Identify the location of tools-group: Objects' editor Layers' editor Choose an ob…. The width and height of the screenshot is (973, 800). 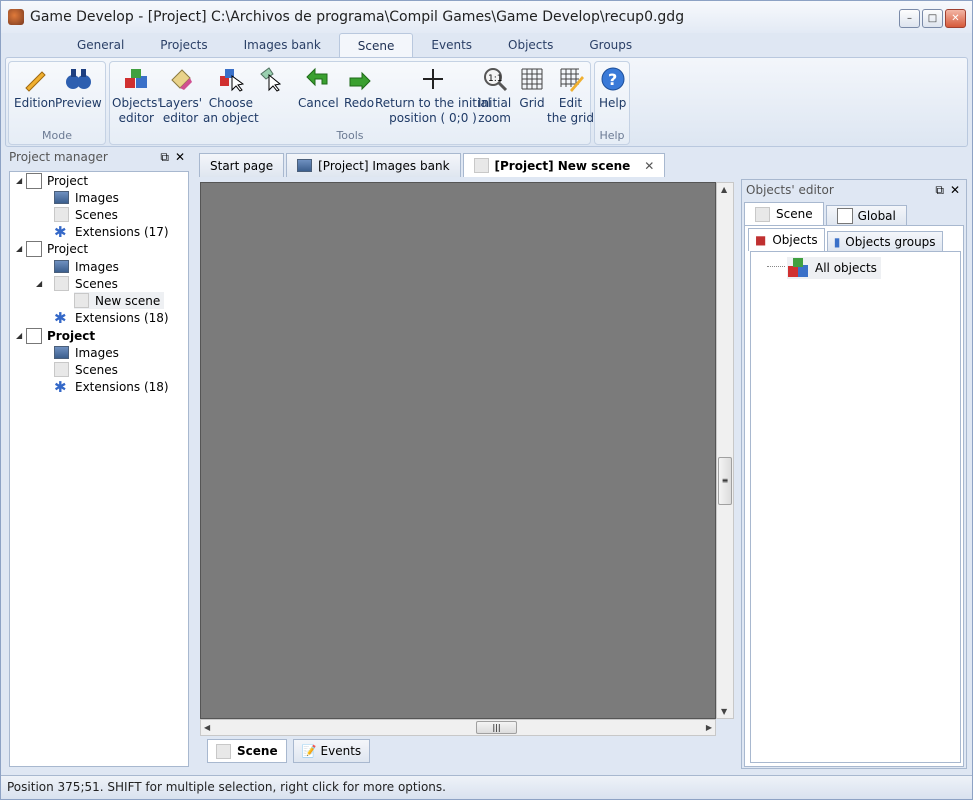
(351, 103).